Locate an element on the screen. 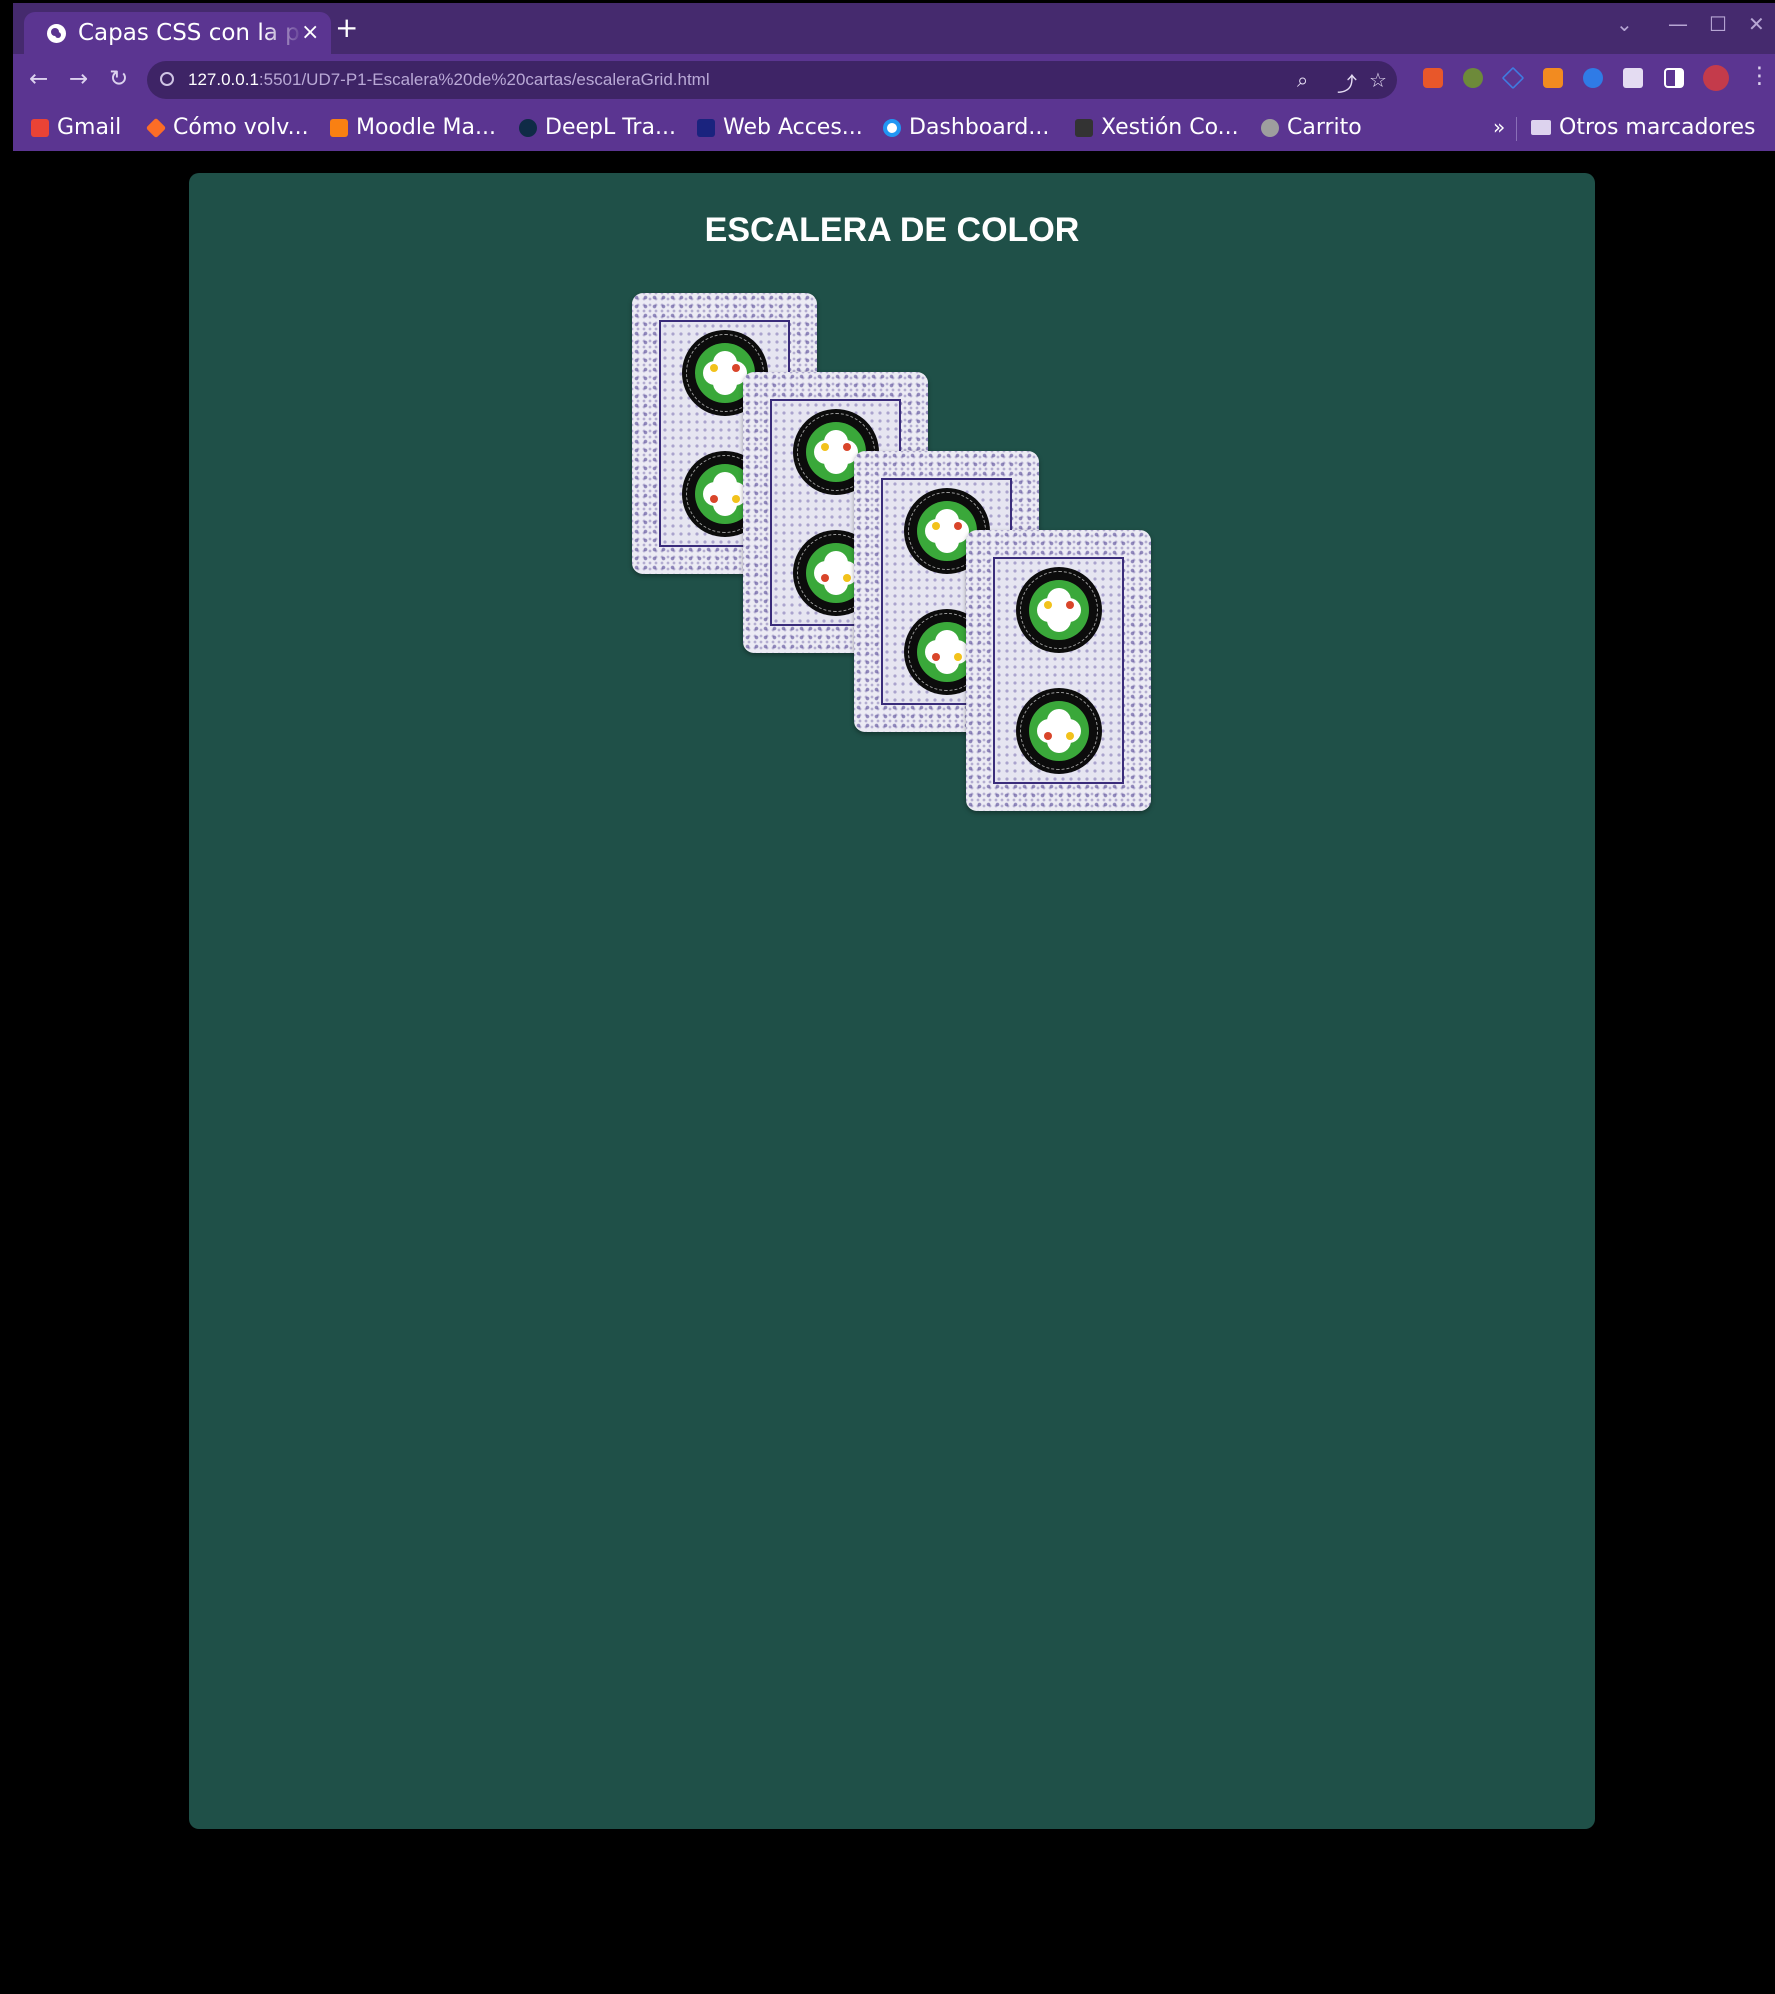 The image size is (1775, 1994). deepl-icon is located at coordinates (528, 127).